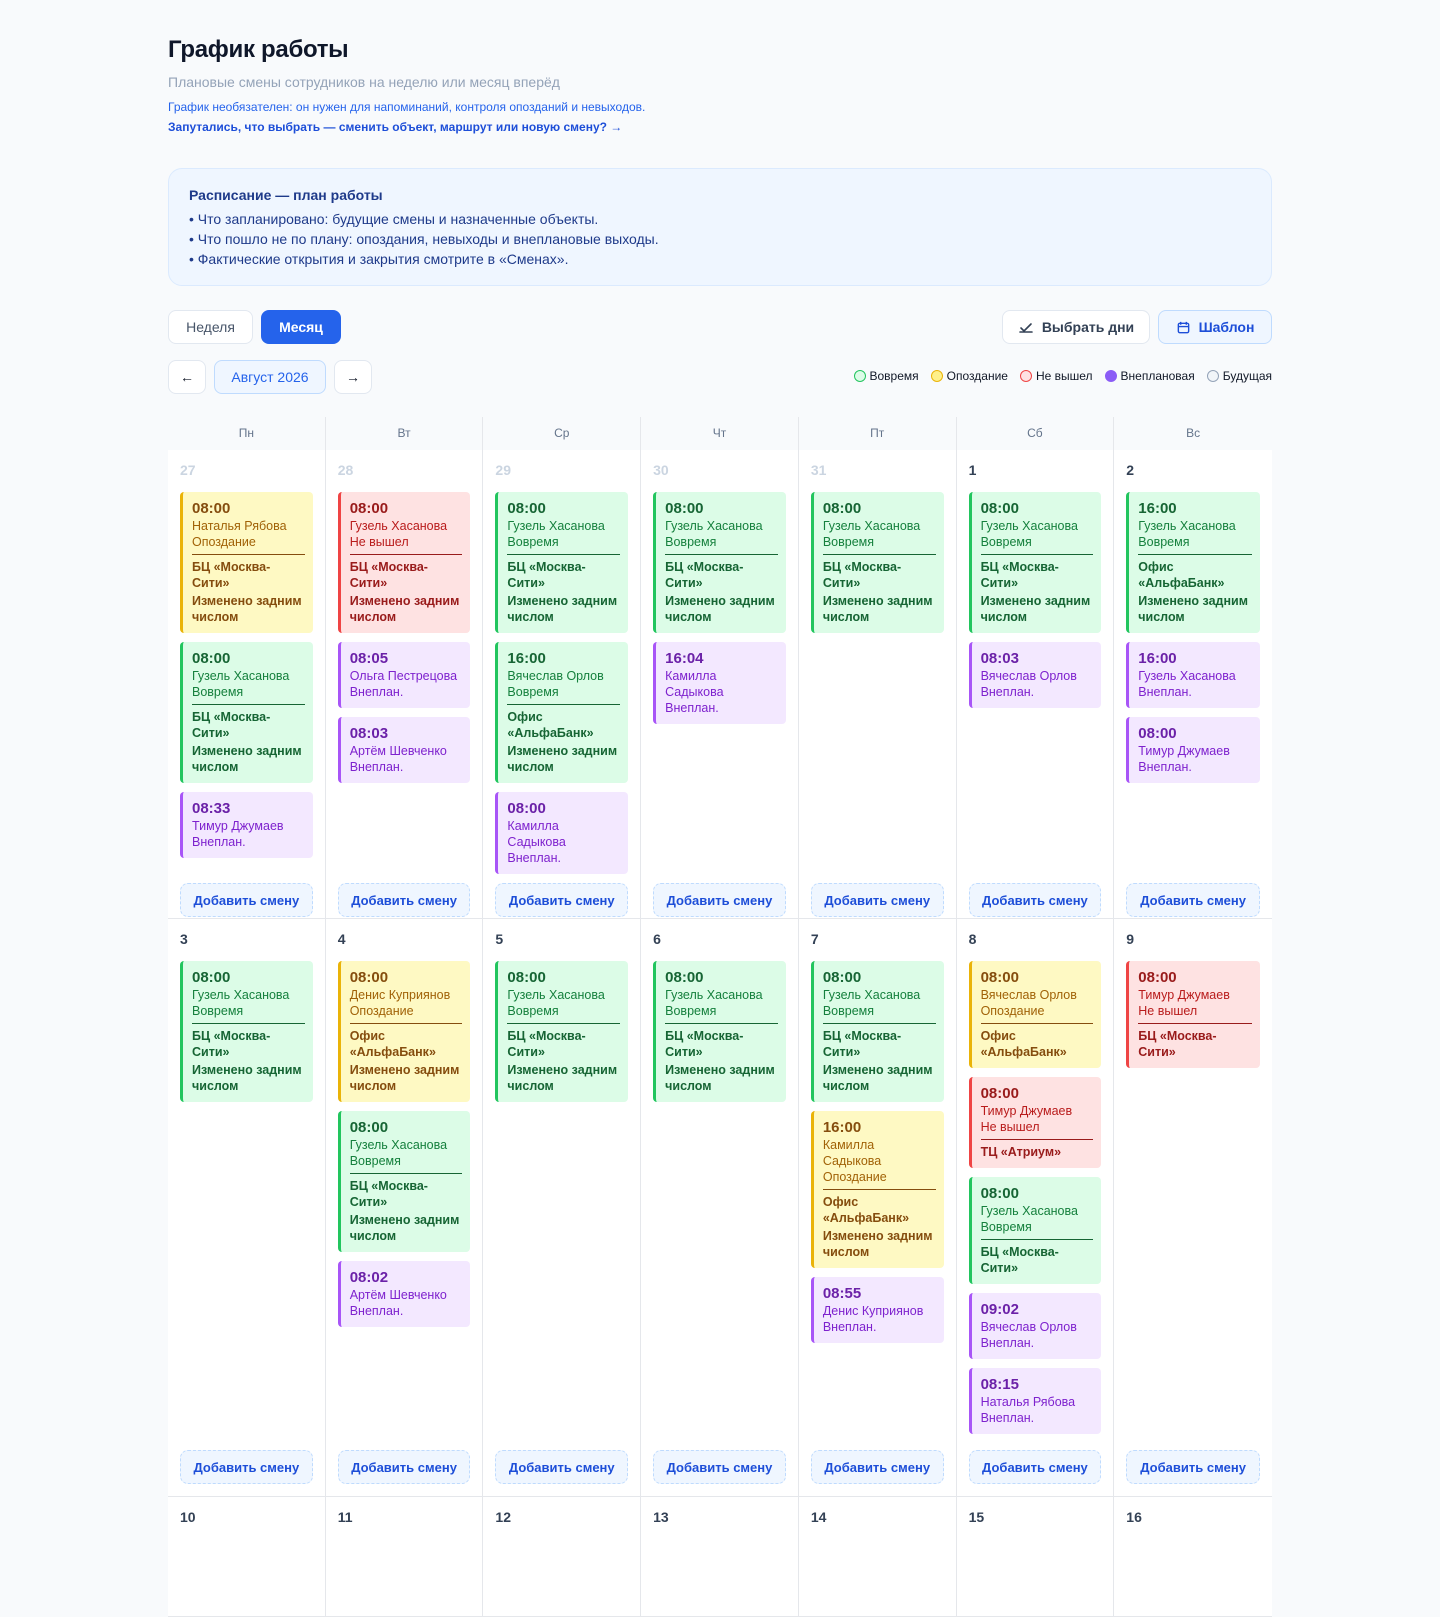 This screenshot has height=1617, width=1440. Describe the element at coordinates (1193, 433) in the screenshot. I see `weekday-label: Вс` at that location.